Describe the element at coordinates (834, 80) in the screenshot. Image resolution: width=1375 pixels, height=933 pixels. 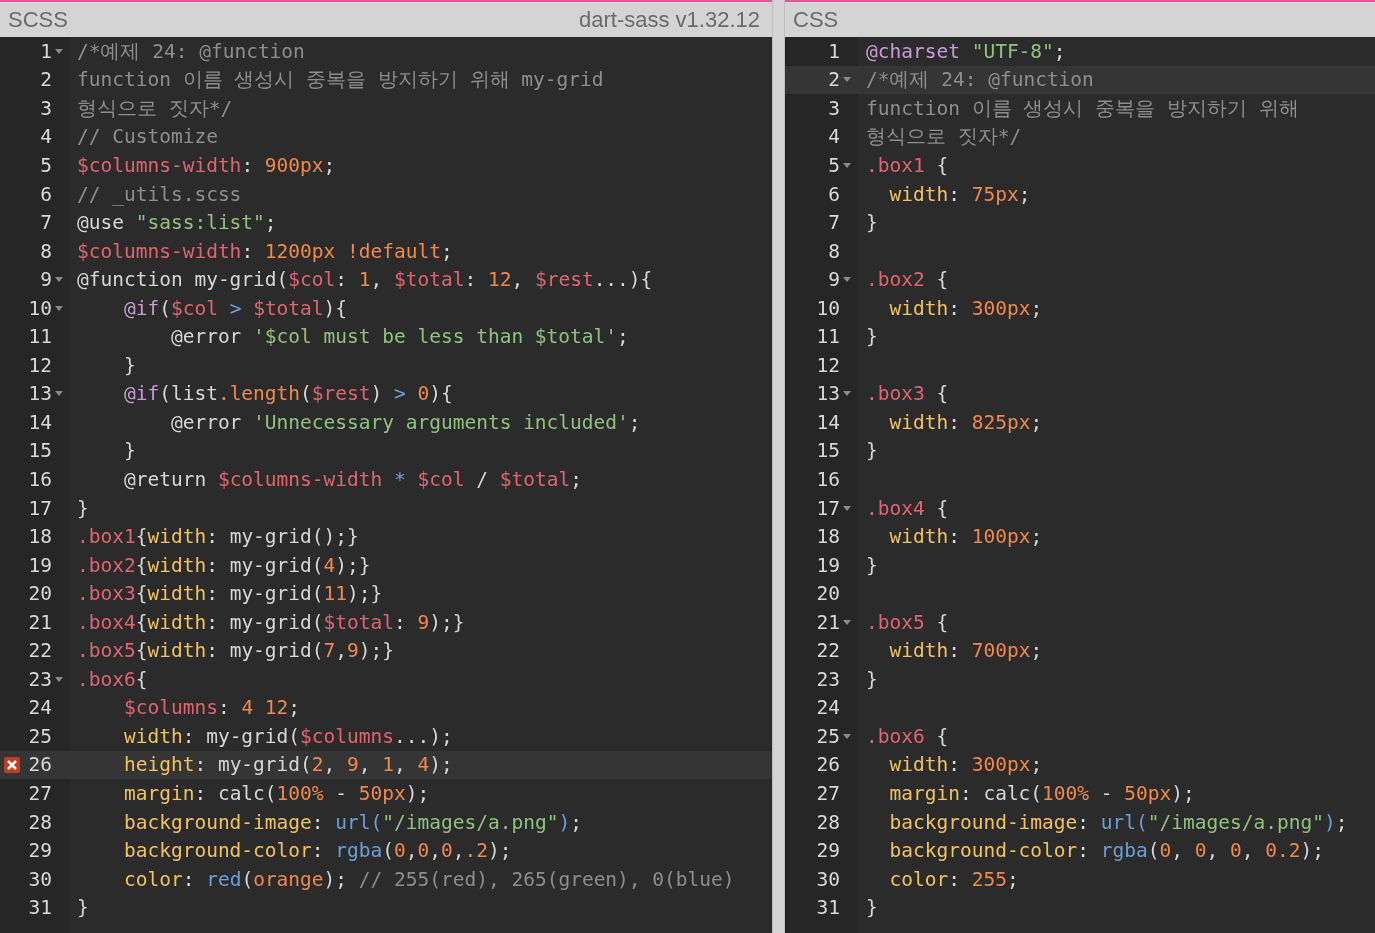
I see `line-number: 2` at that location.